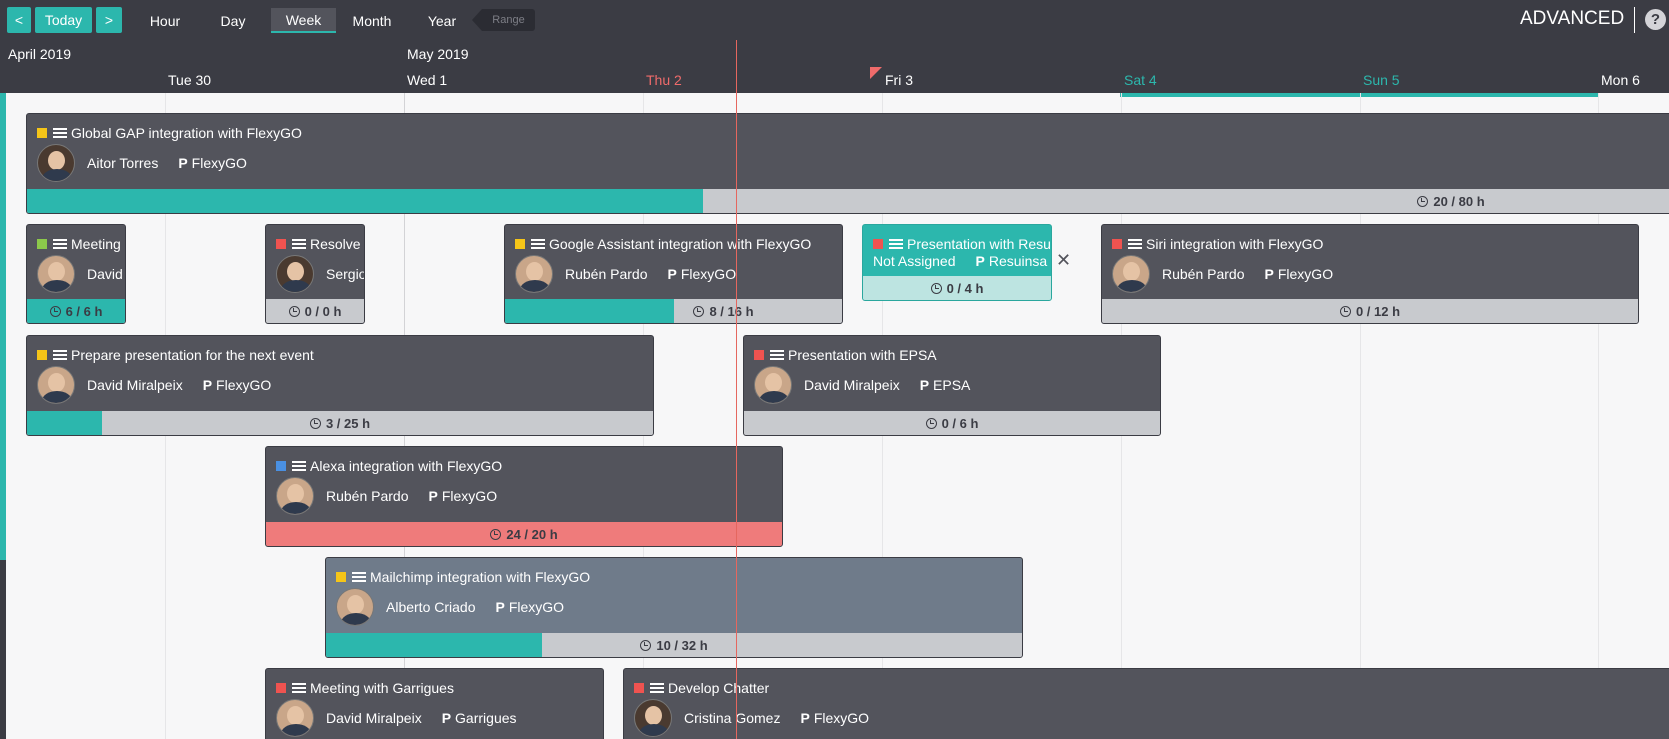 This screenshot has width=1669, height=739. What do you see at coordinates (63, 20) in the screenshot?
I see `today-button: Today` at bounding box center [63, 20].